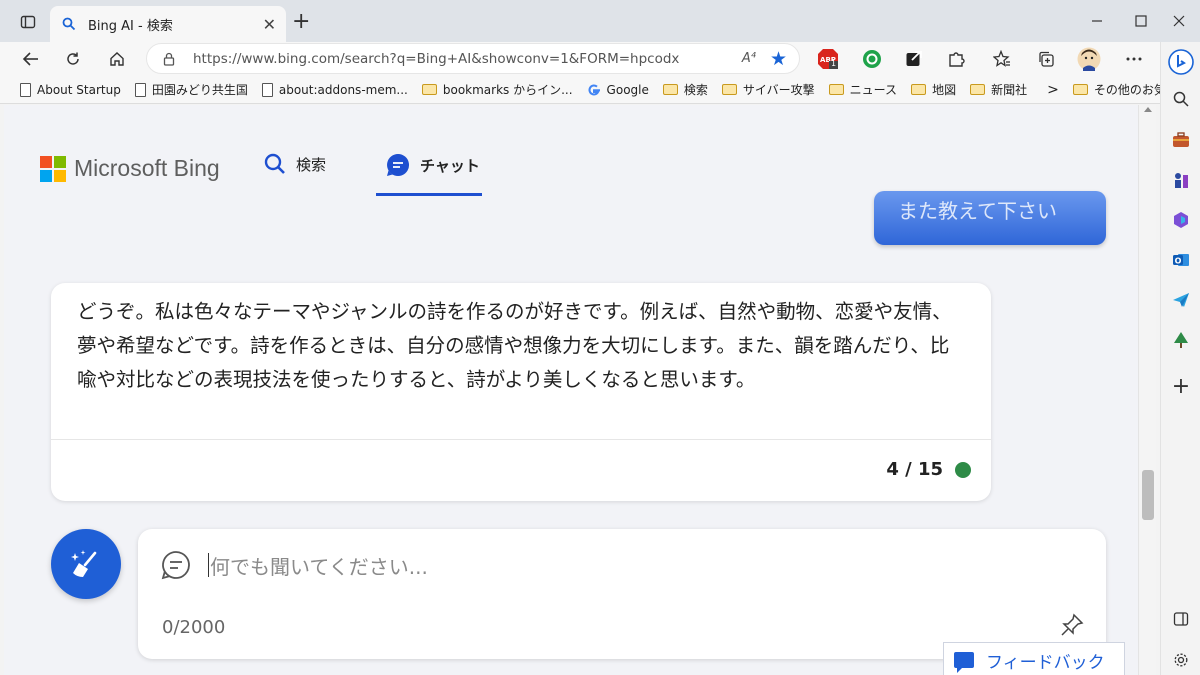  I want to click on add-sidebar-app-icon: +, so click(1181, 386).